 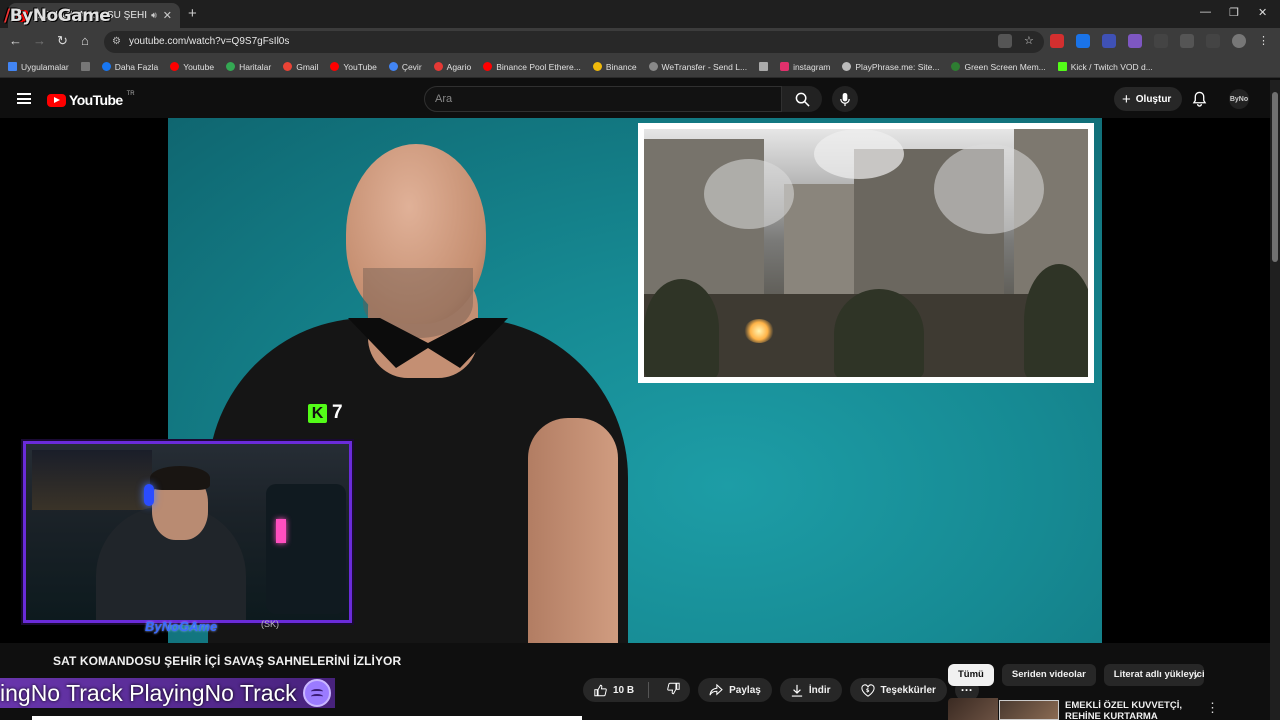 What do you see at coordinates (1239, 41) in the screenshot?
I see `profile-icon` at bounding box center [1239, 41].